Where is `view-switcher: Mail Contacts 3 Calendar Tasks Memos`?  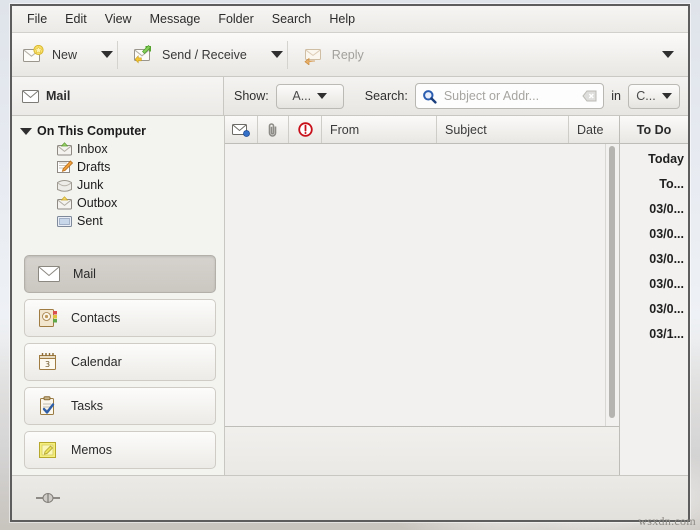
view-switcher: Mail Contacts 3 Calendar Tasks Memos is located at coordinates (118, 363).